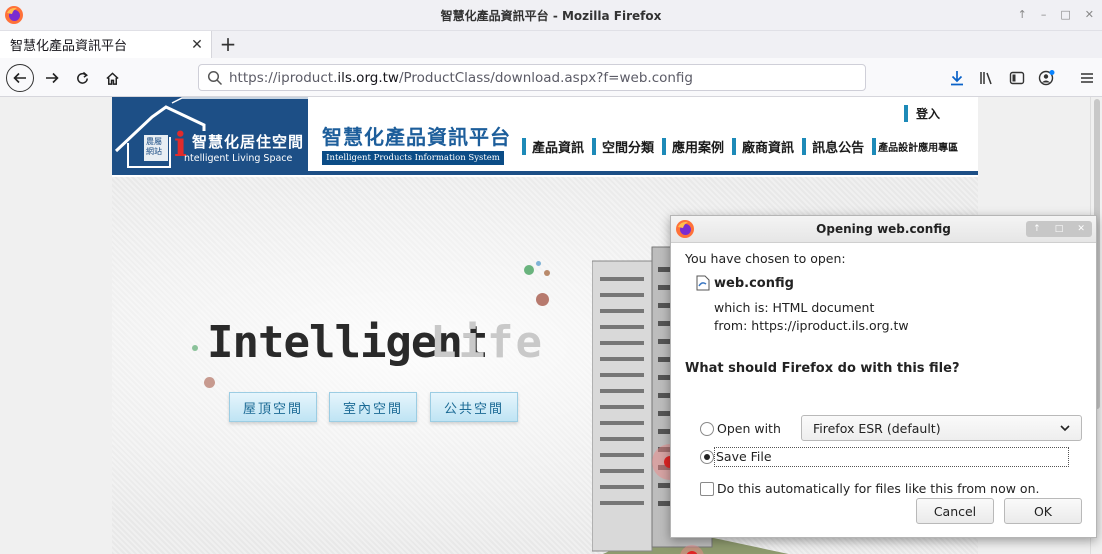 The height and width of the screenshot is (554, 1102). I want to click on sidebar-button, so click(1017, 78).